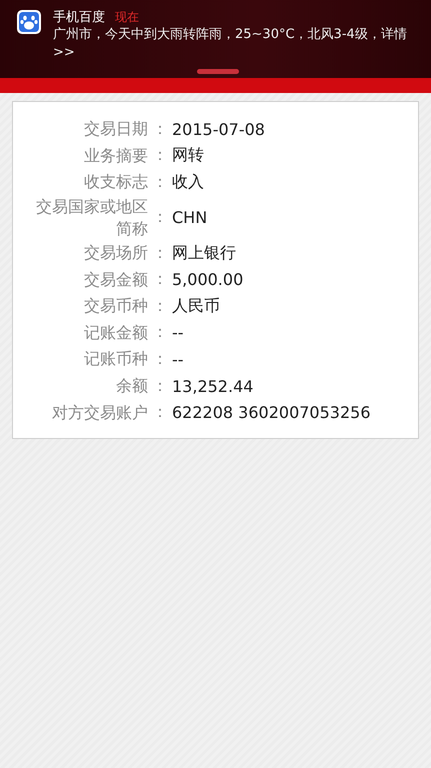 The width and height of the screenshot is (431, 768). Describe the element at coordinates (213, 386) in the screenshot. I see `field-value: 13,252.44` at that location.